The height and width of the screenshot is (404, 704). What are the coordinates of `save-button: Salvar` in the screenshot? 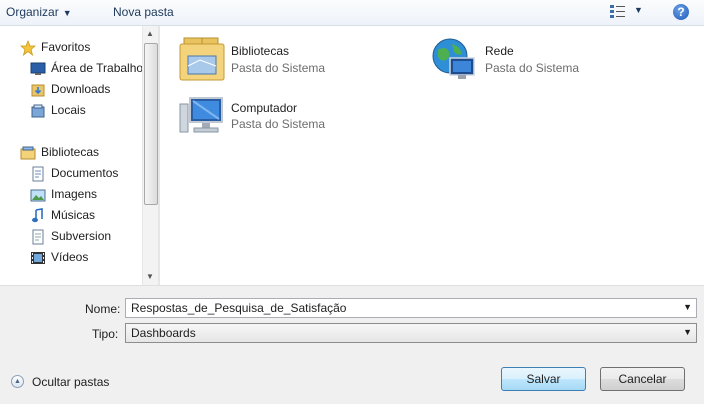 It's located at (543, 379).